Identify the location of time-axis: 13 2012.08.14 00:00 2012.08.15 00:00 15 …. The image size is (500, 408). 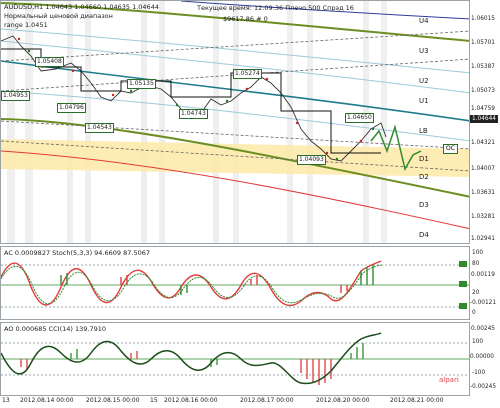
(235, 402).